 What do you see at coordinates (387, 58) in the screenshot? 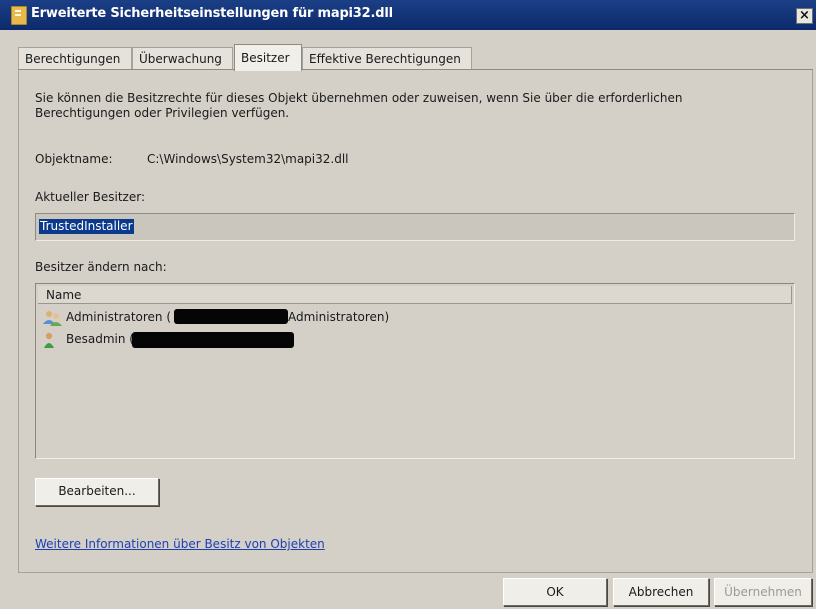
I see `tab-effektive-berechtigungen: Effektive Berechtigungen` at bounding box center [387, 58].